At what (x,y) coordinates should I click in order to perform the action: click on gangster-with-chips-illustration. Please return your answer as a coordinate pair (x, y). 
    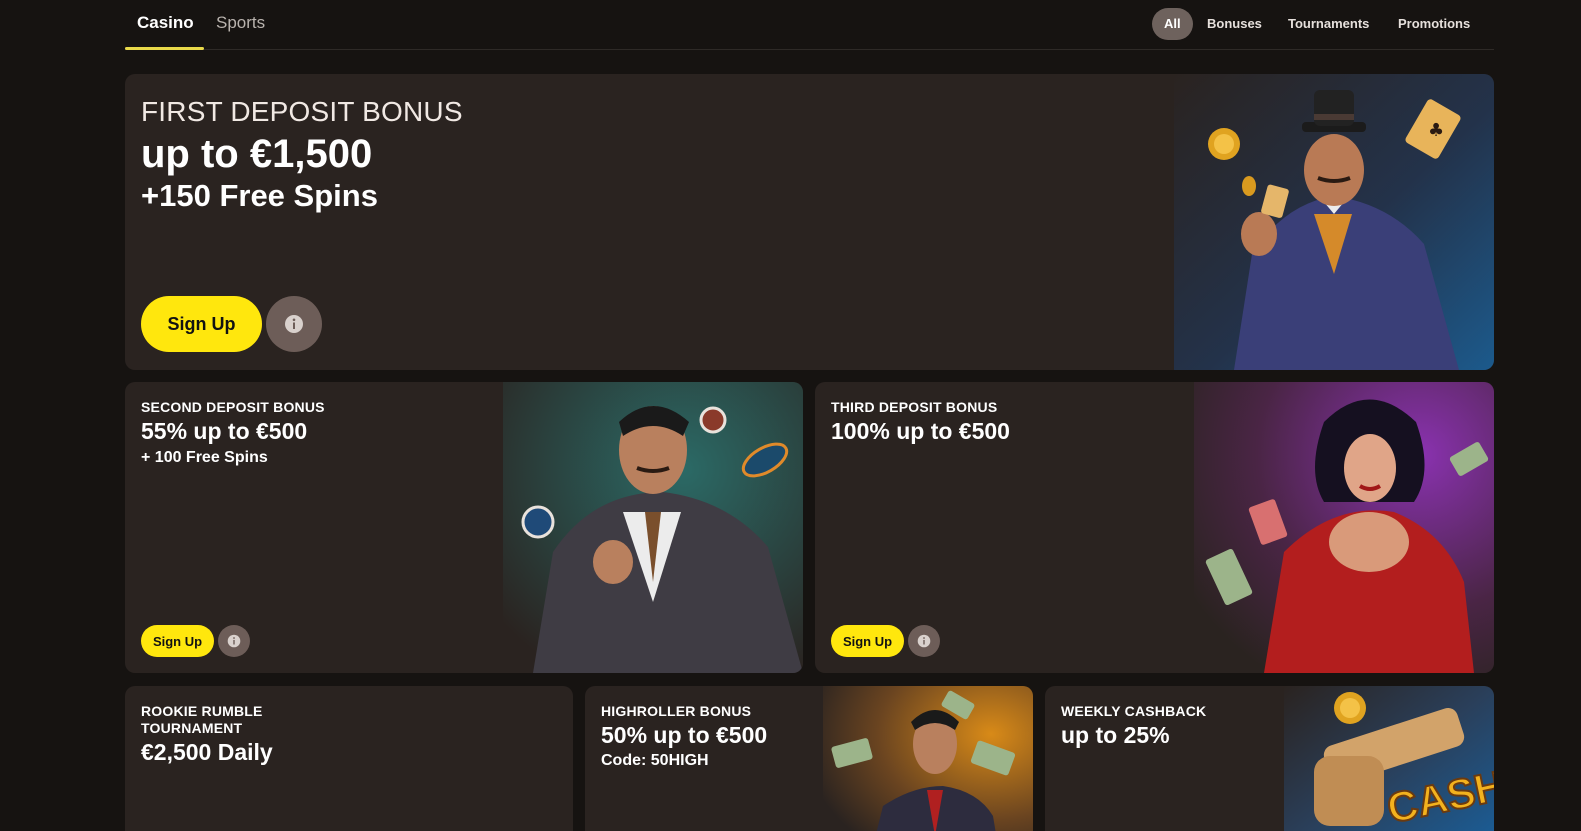
    Looking at the image, I should click on (653, 527).